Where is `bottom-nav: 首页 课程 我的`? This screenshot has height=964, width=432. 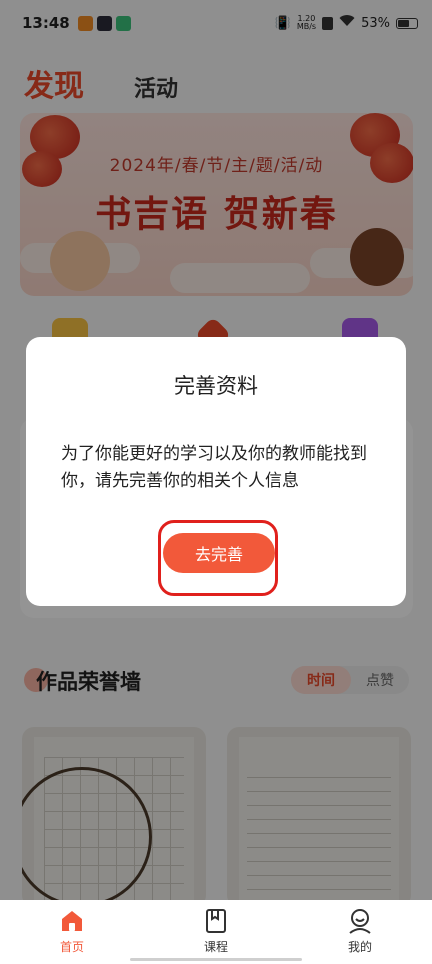
bottom-nav: 首页 课程 我的 is located at coordinates (216, 932).